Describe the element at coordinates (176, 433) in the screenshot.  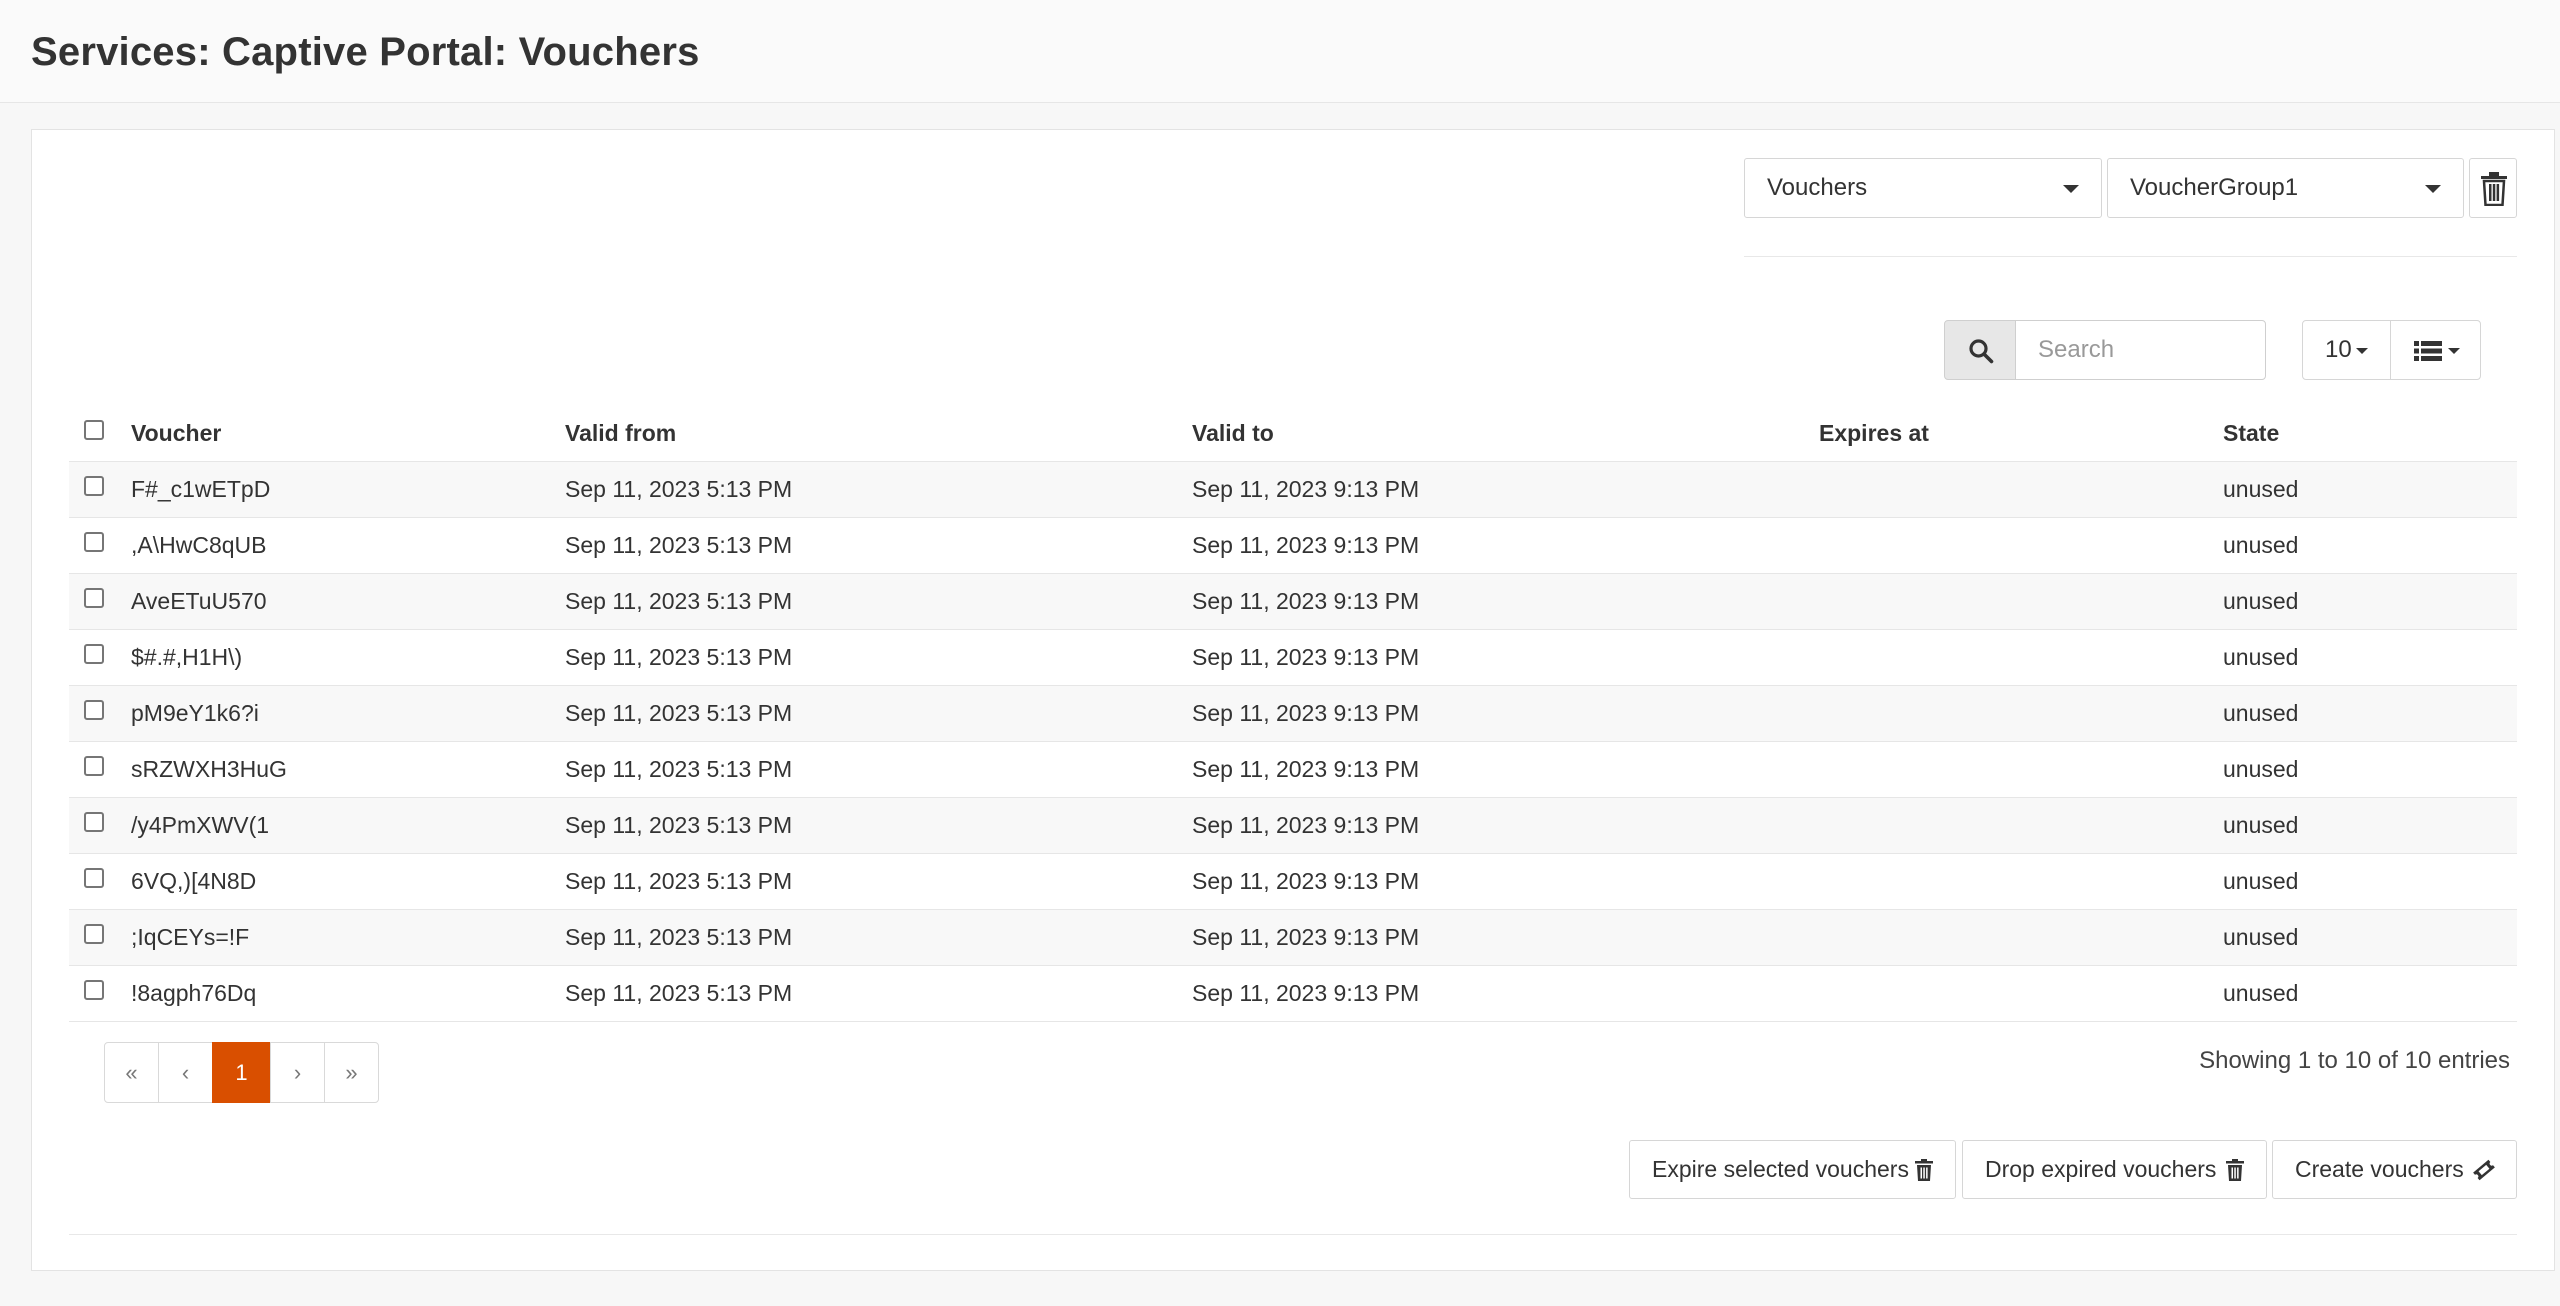
I see `header-voucher: Voucher` at that location.